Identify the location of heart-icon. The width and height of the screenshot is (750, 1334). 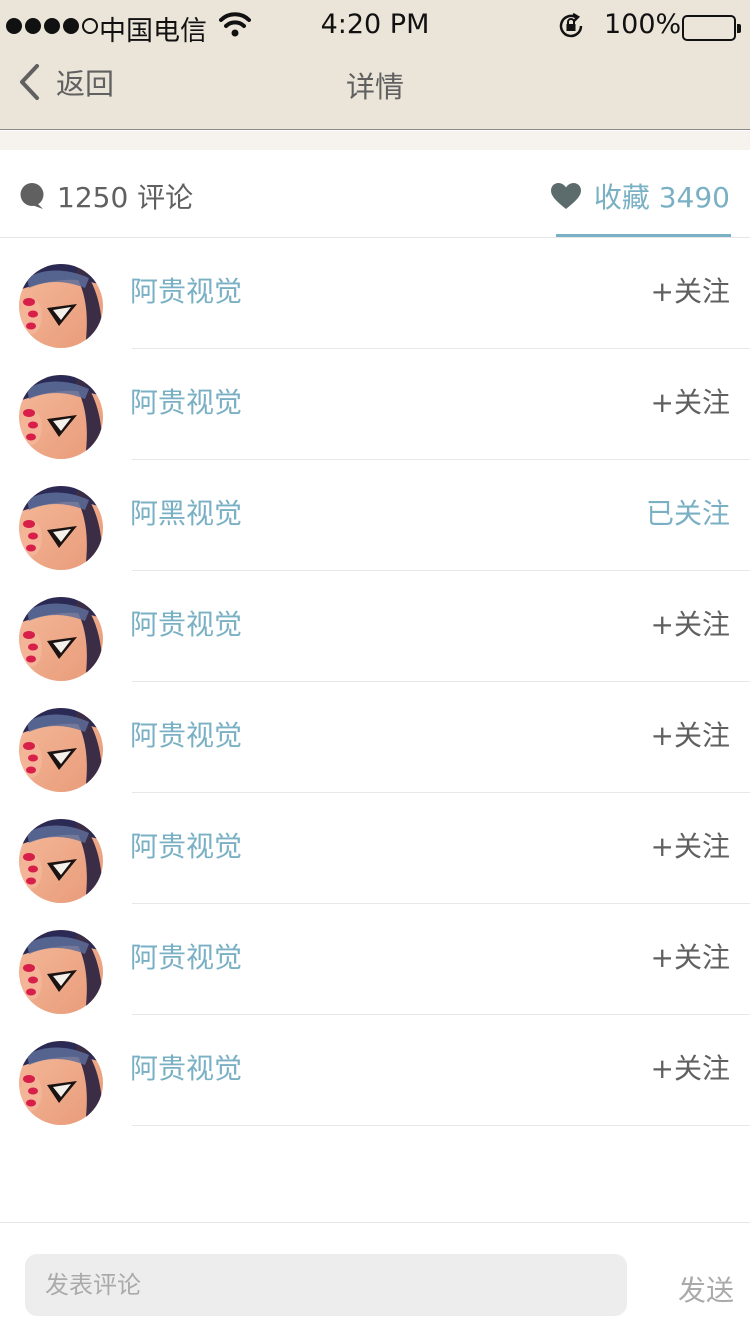
(565, 196).